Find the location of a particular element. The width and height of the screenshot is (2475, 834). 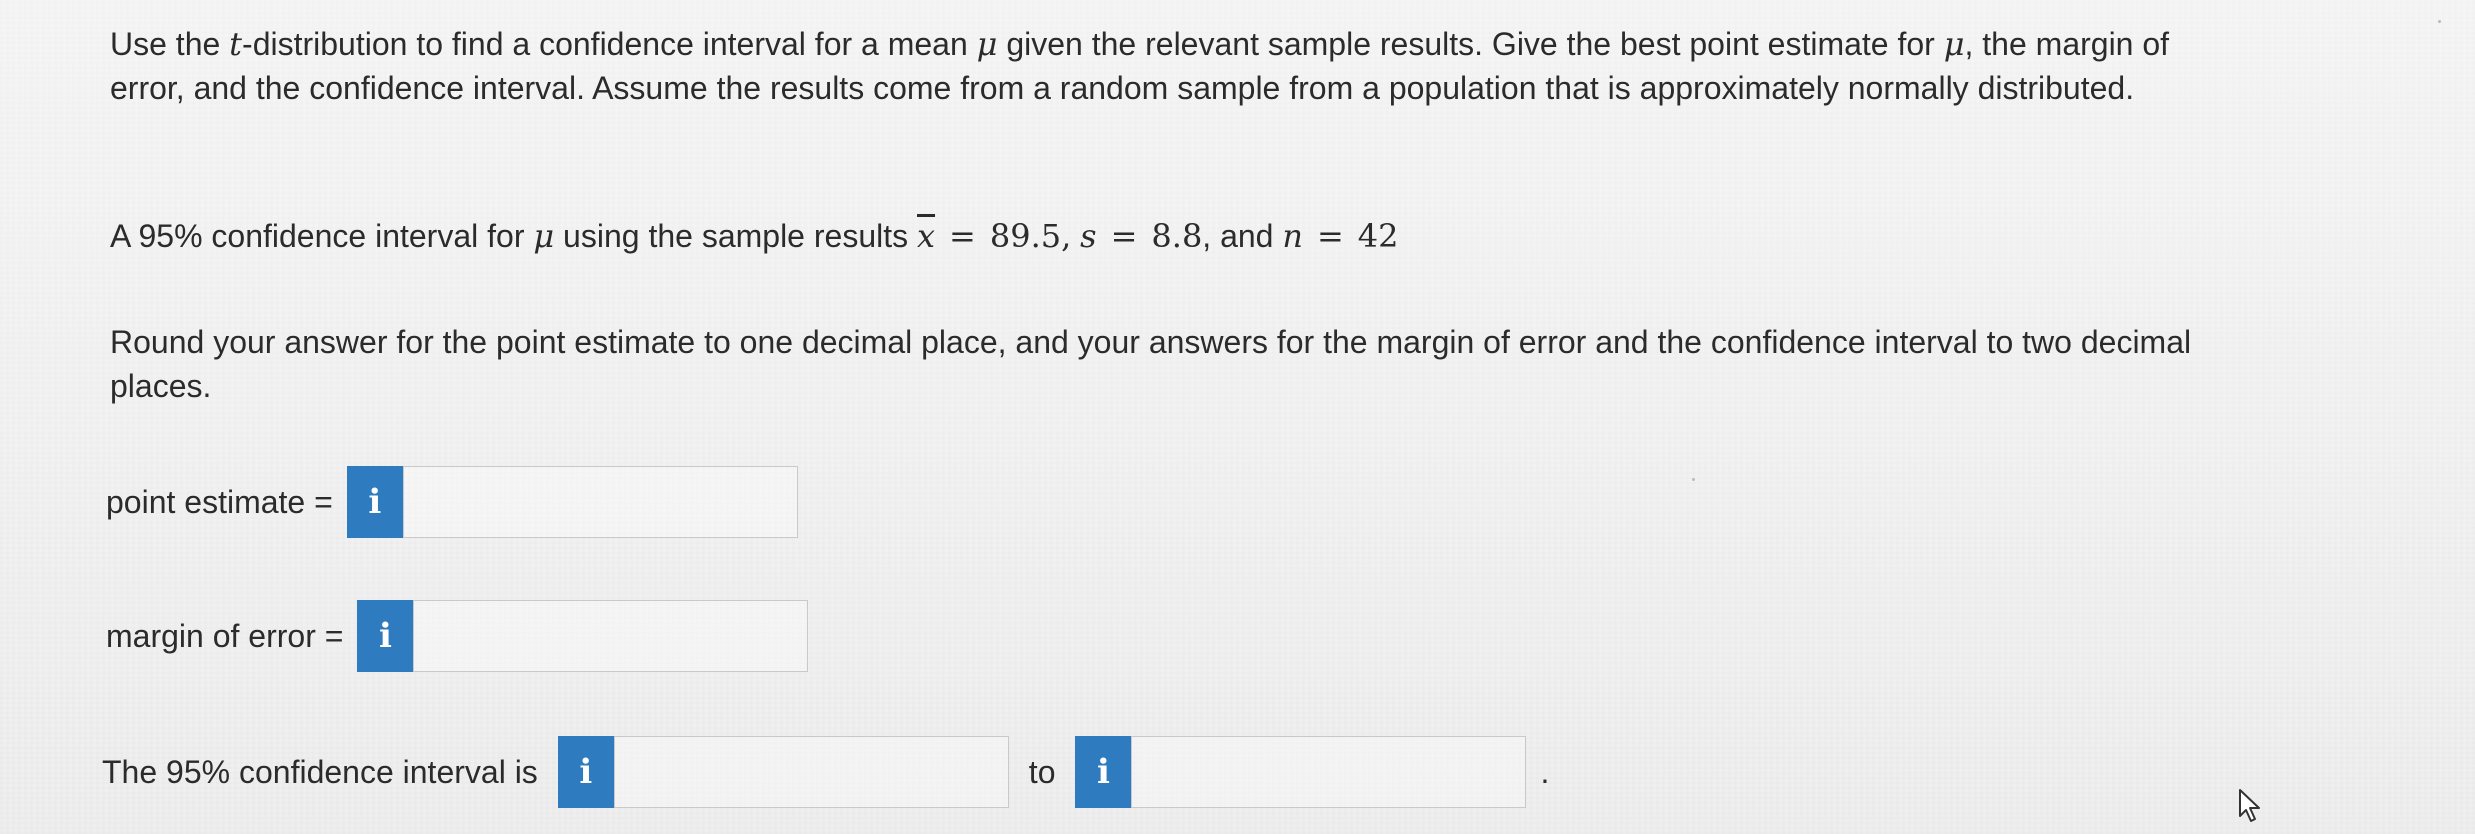

interval-upper-field: i is located at coordinates (1301, 772).